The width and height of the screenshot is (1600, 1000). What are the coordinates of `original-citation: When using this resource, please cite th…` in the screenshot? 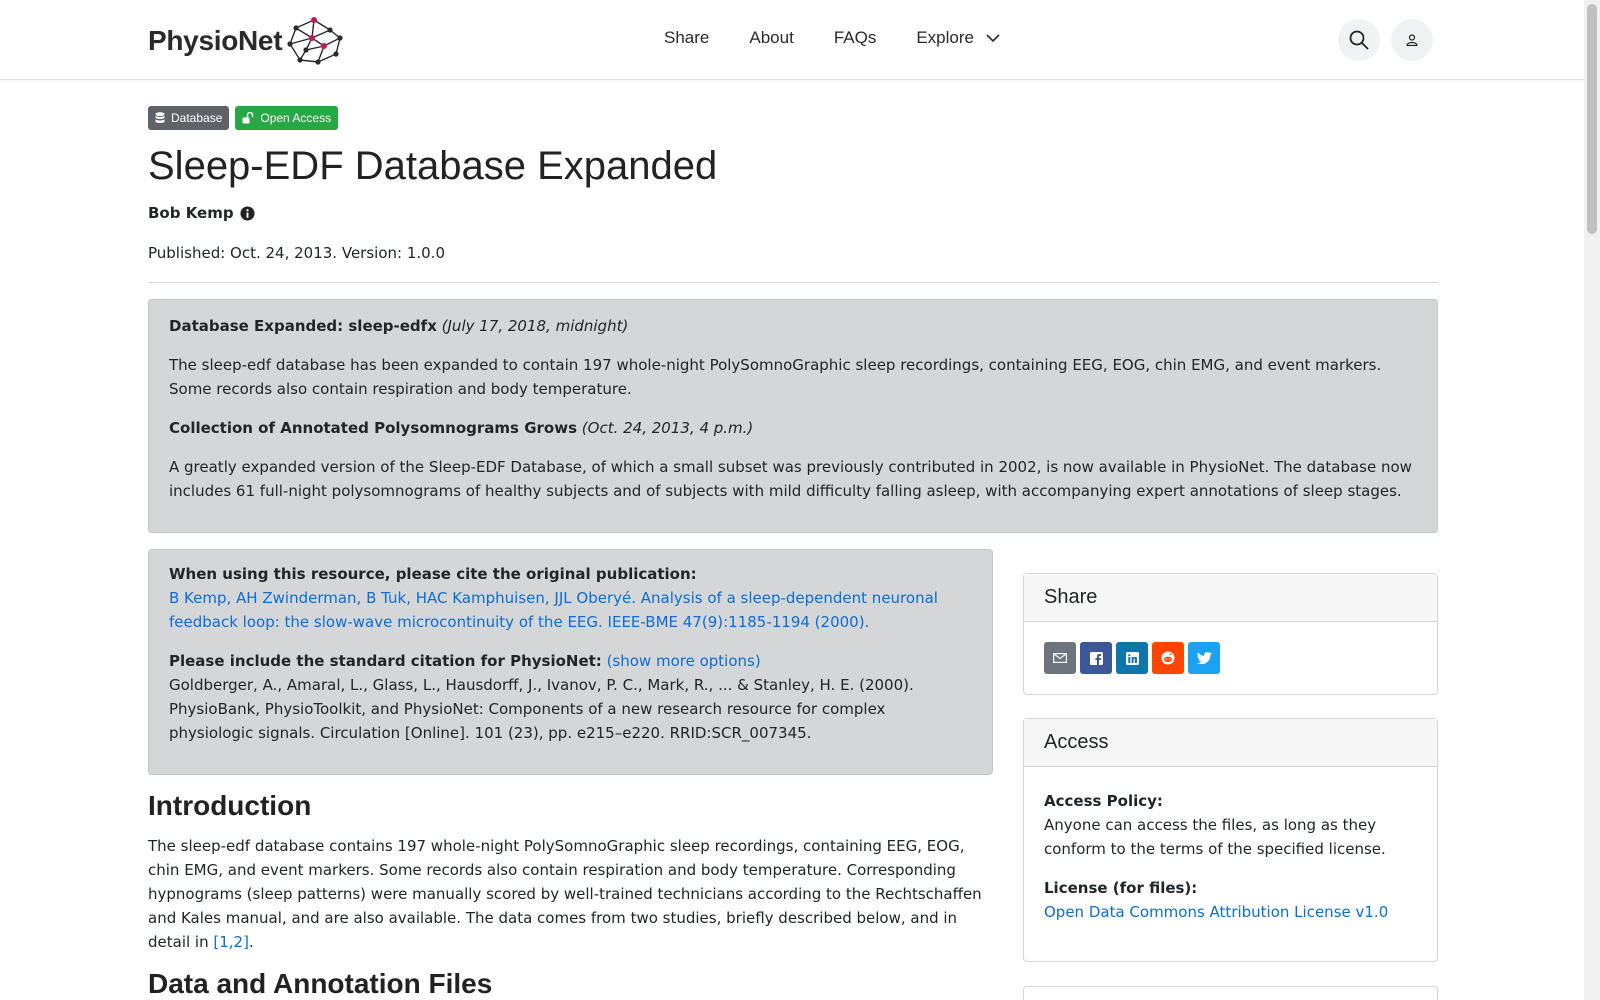 It's located at (570, 598).